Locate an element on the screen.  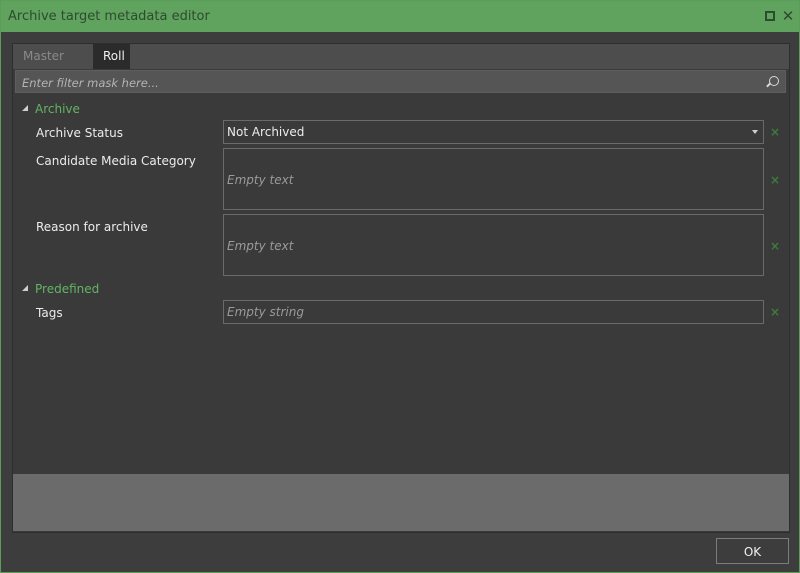
tags-placeholder: Empty string is located at coordinates (265, 312).